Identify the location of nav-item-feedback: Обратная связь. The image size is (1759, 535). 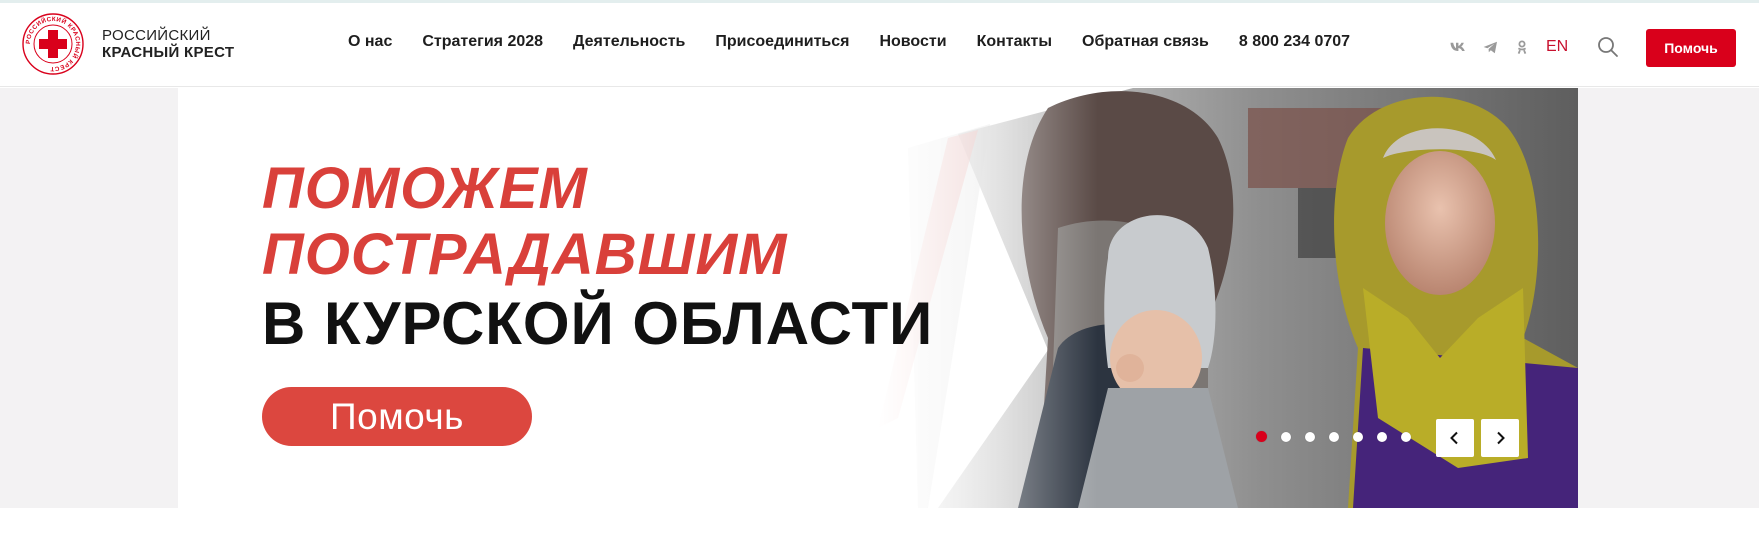
(1145, 42).